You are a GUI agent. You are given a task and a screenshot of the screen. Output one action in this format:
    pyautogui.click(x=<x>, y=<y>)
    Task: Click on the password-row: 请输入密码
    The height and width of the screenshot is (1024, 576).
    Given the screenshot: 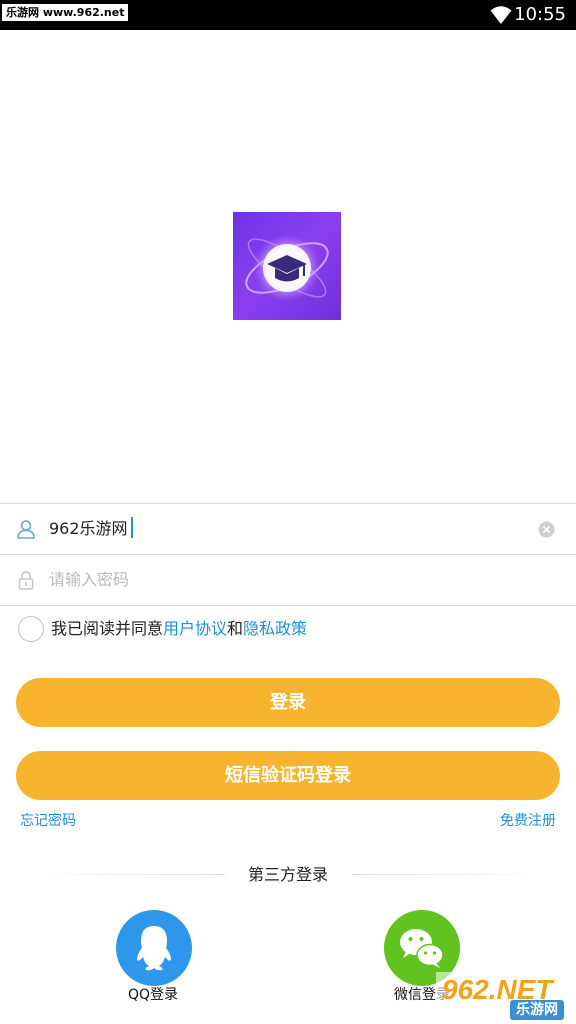 What is the action you would take?
    pyautogui.click(x=288, y=580)
    